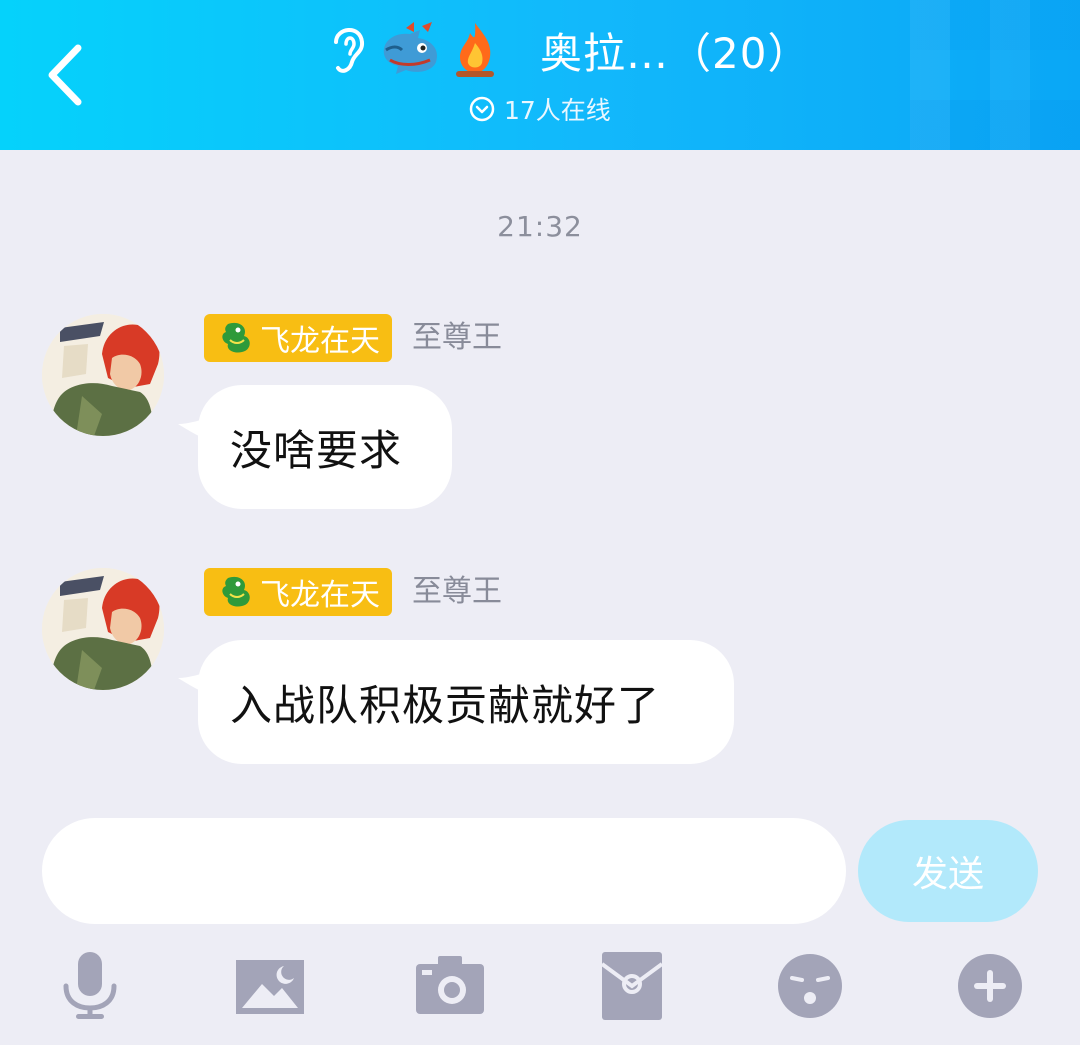  I want to click on red-packet-icon, so click(632, 986).